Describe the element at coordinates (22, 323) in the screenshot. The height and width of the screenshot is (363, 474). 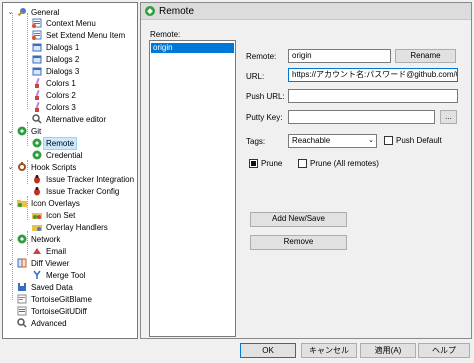
I see `advanced-icon` at that location.